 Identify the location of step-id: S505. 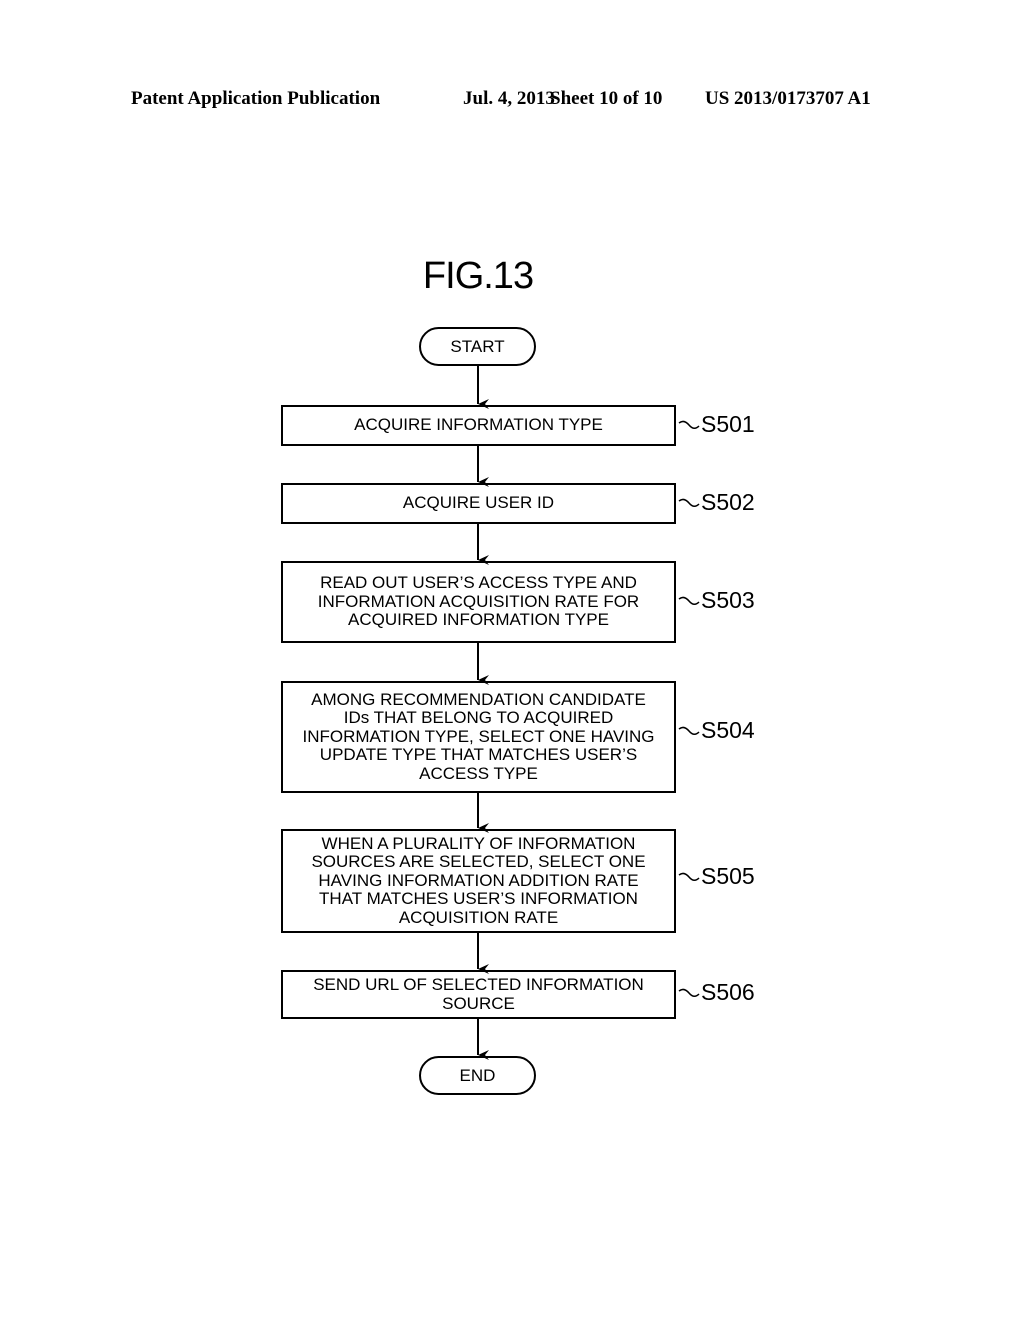
(728, 876).